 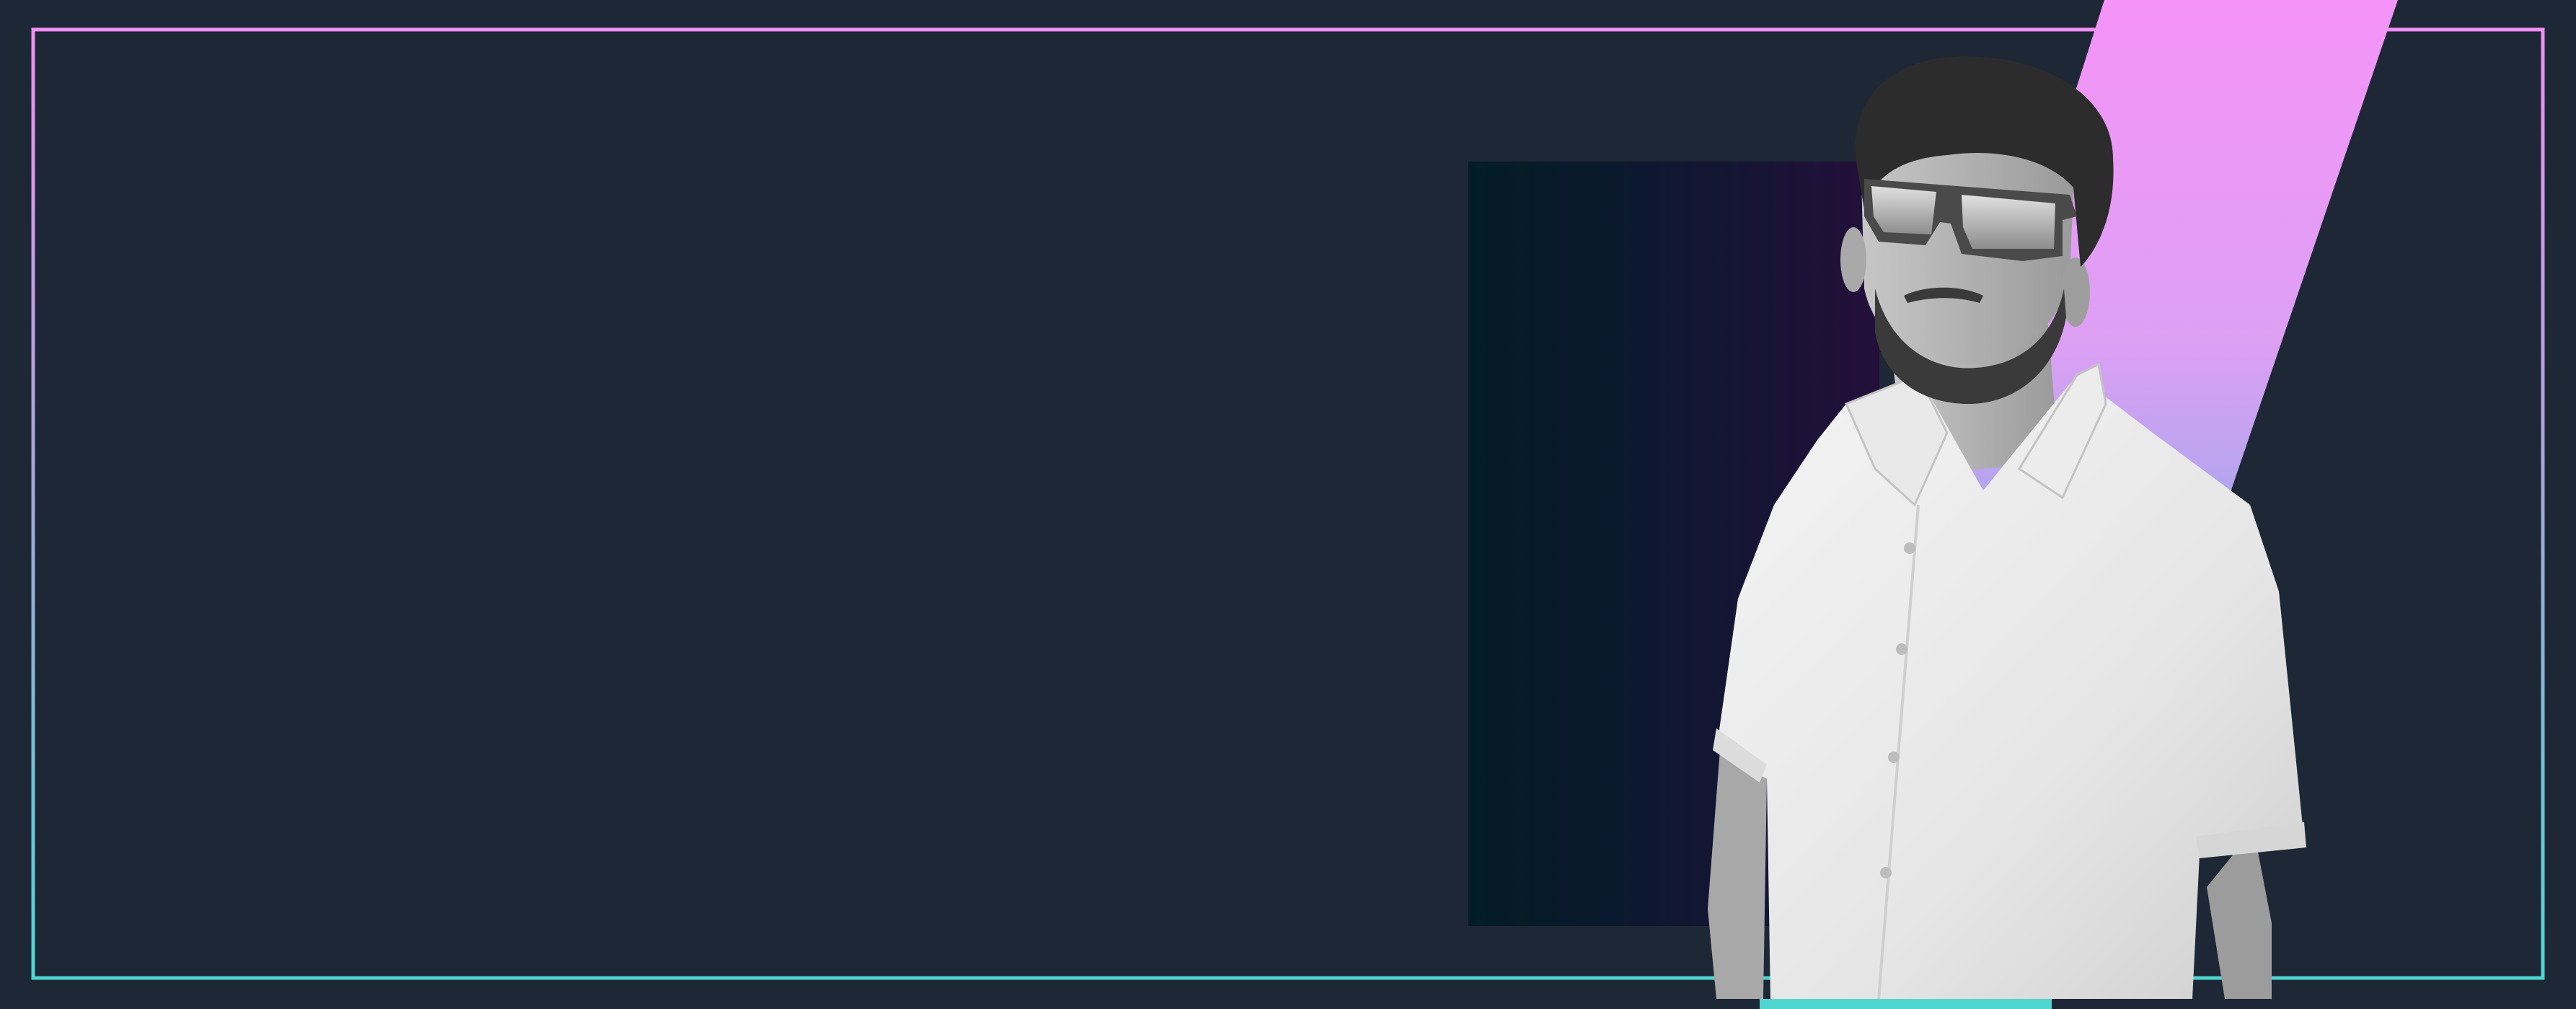 What do you see at coordinates (1903, 210) in the screenshot?
I see `sunglasses-left-lens` at bounding box center [1903, 210].